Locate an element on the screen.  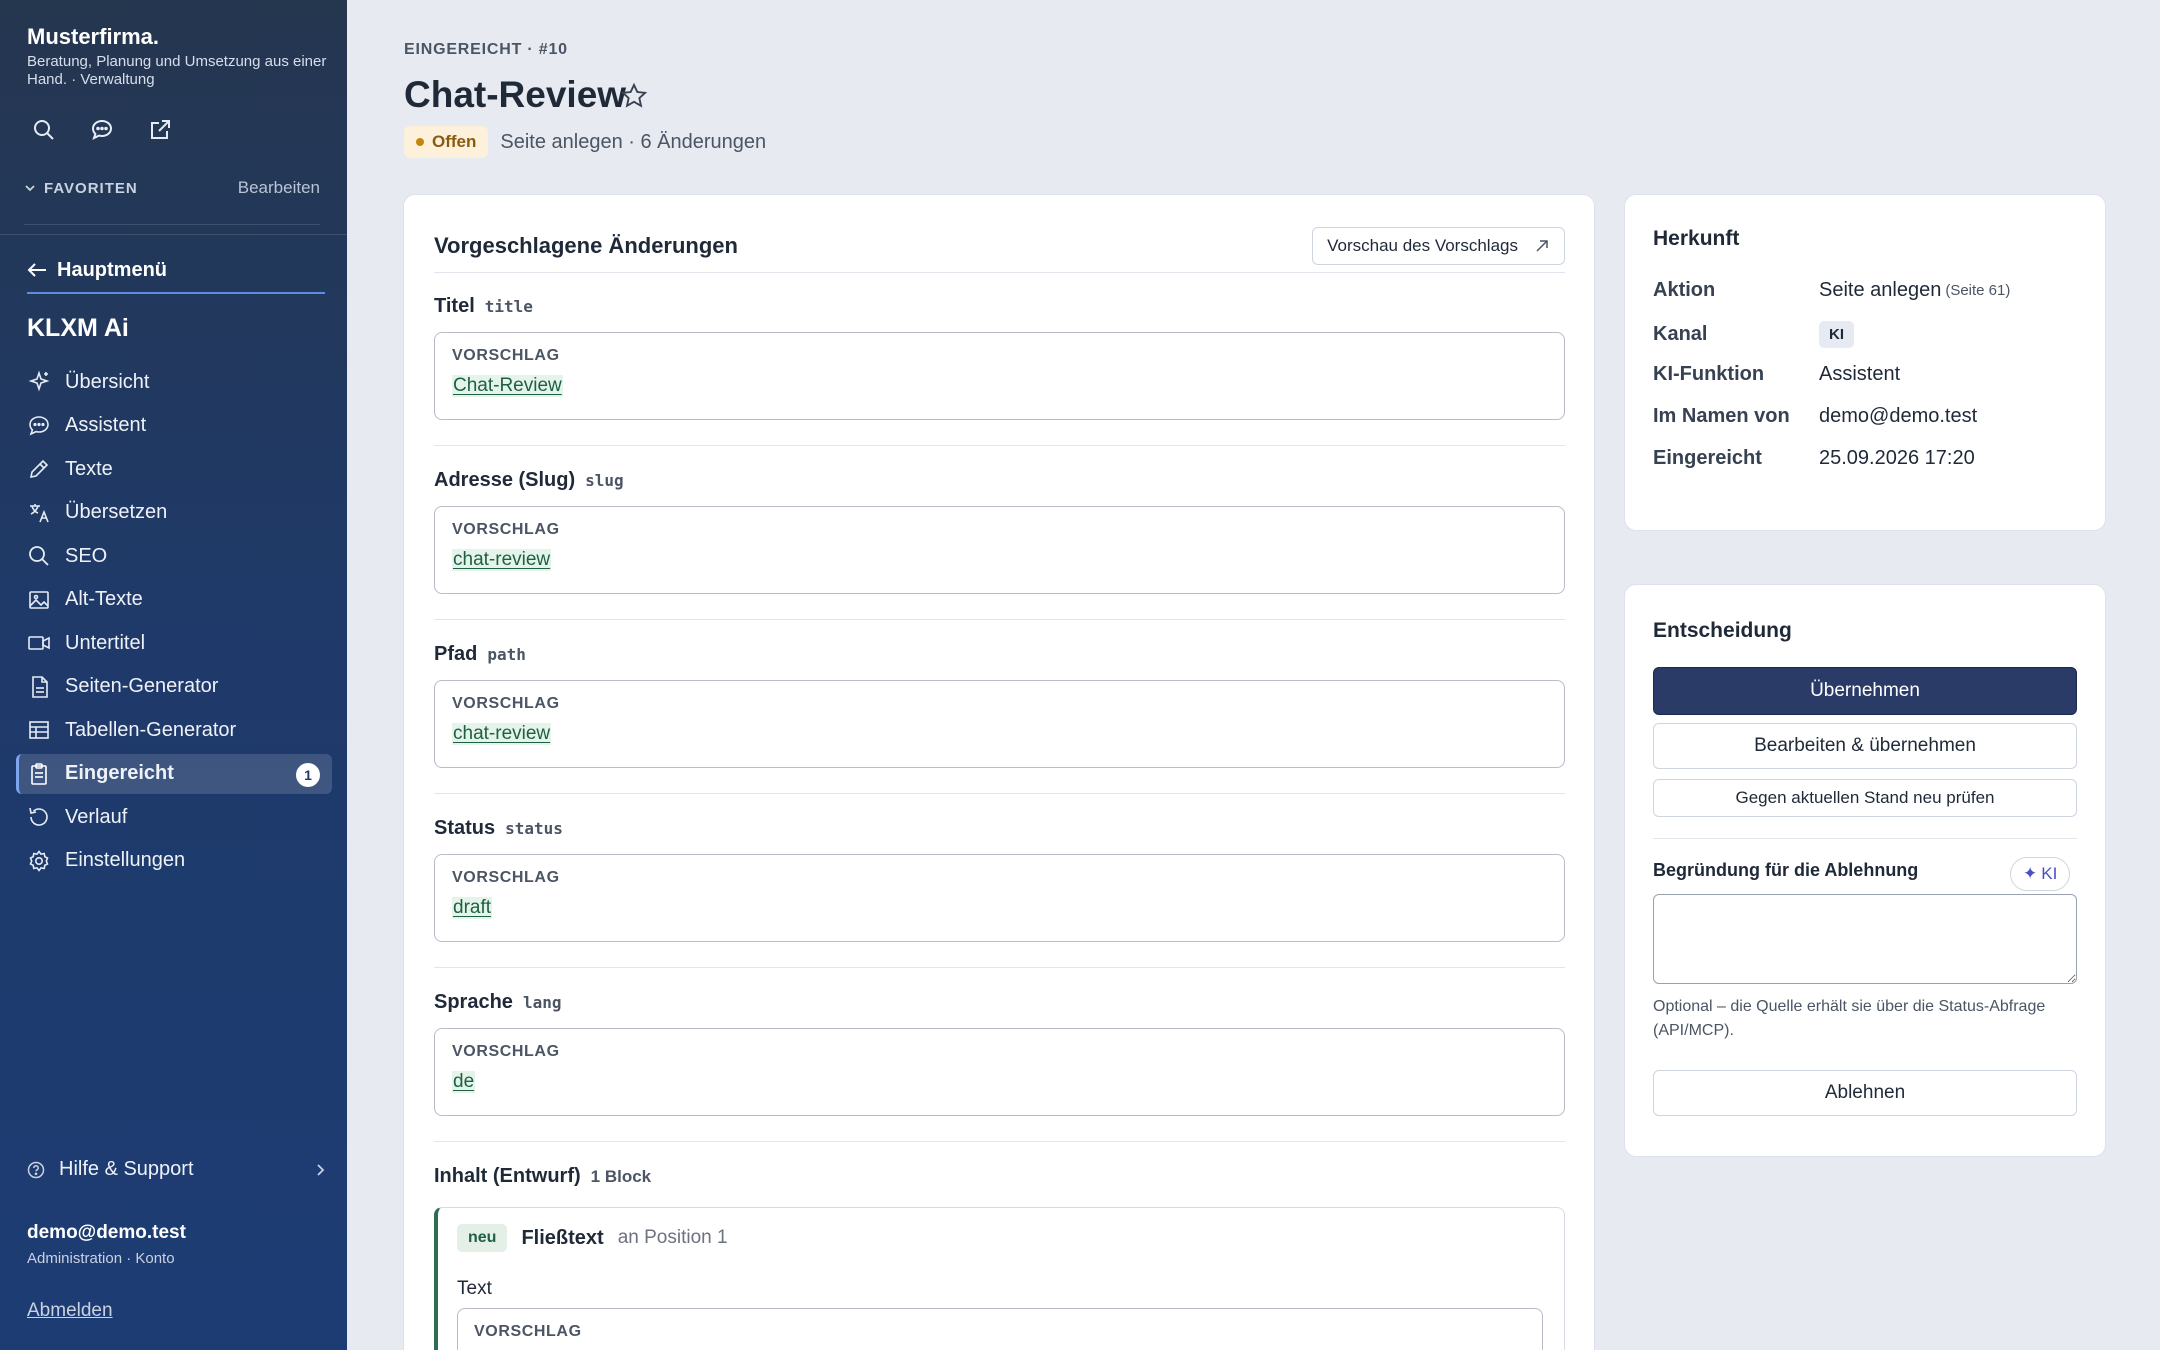
field-path: Pfad path VORSCHLAG chat-review is located at coordinates (999, 705).